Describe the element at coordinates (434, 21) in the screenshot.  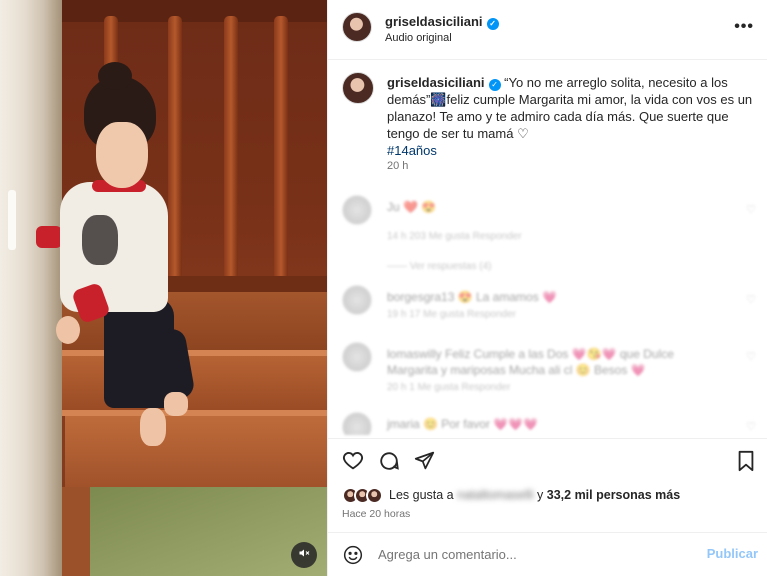
I see `header-username: griseldasiciliani` at that location.